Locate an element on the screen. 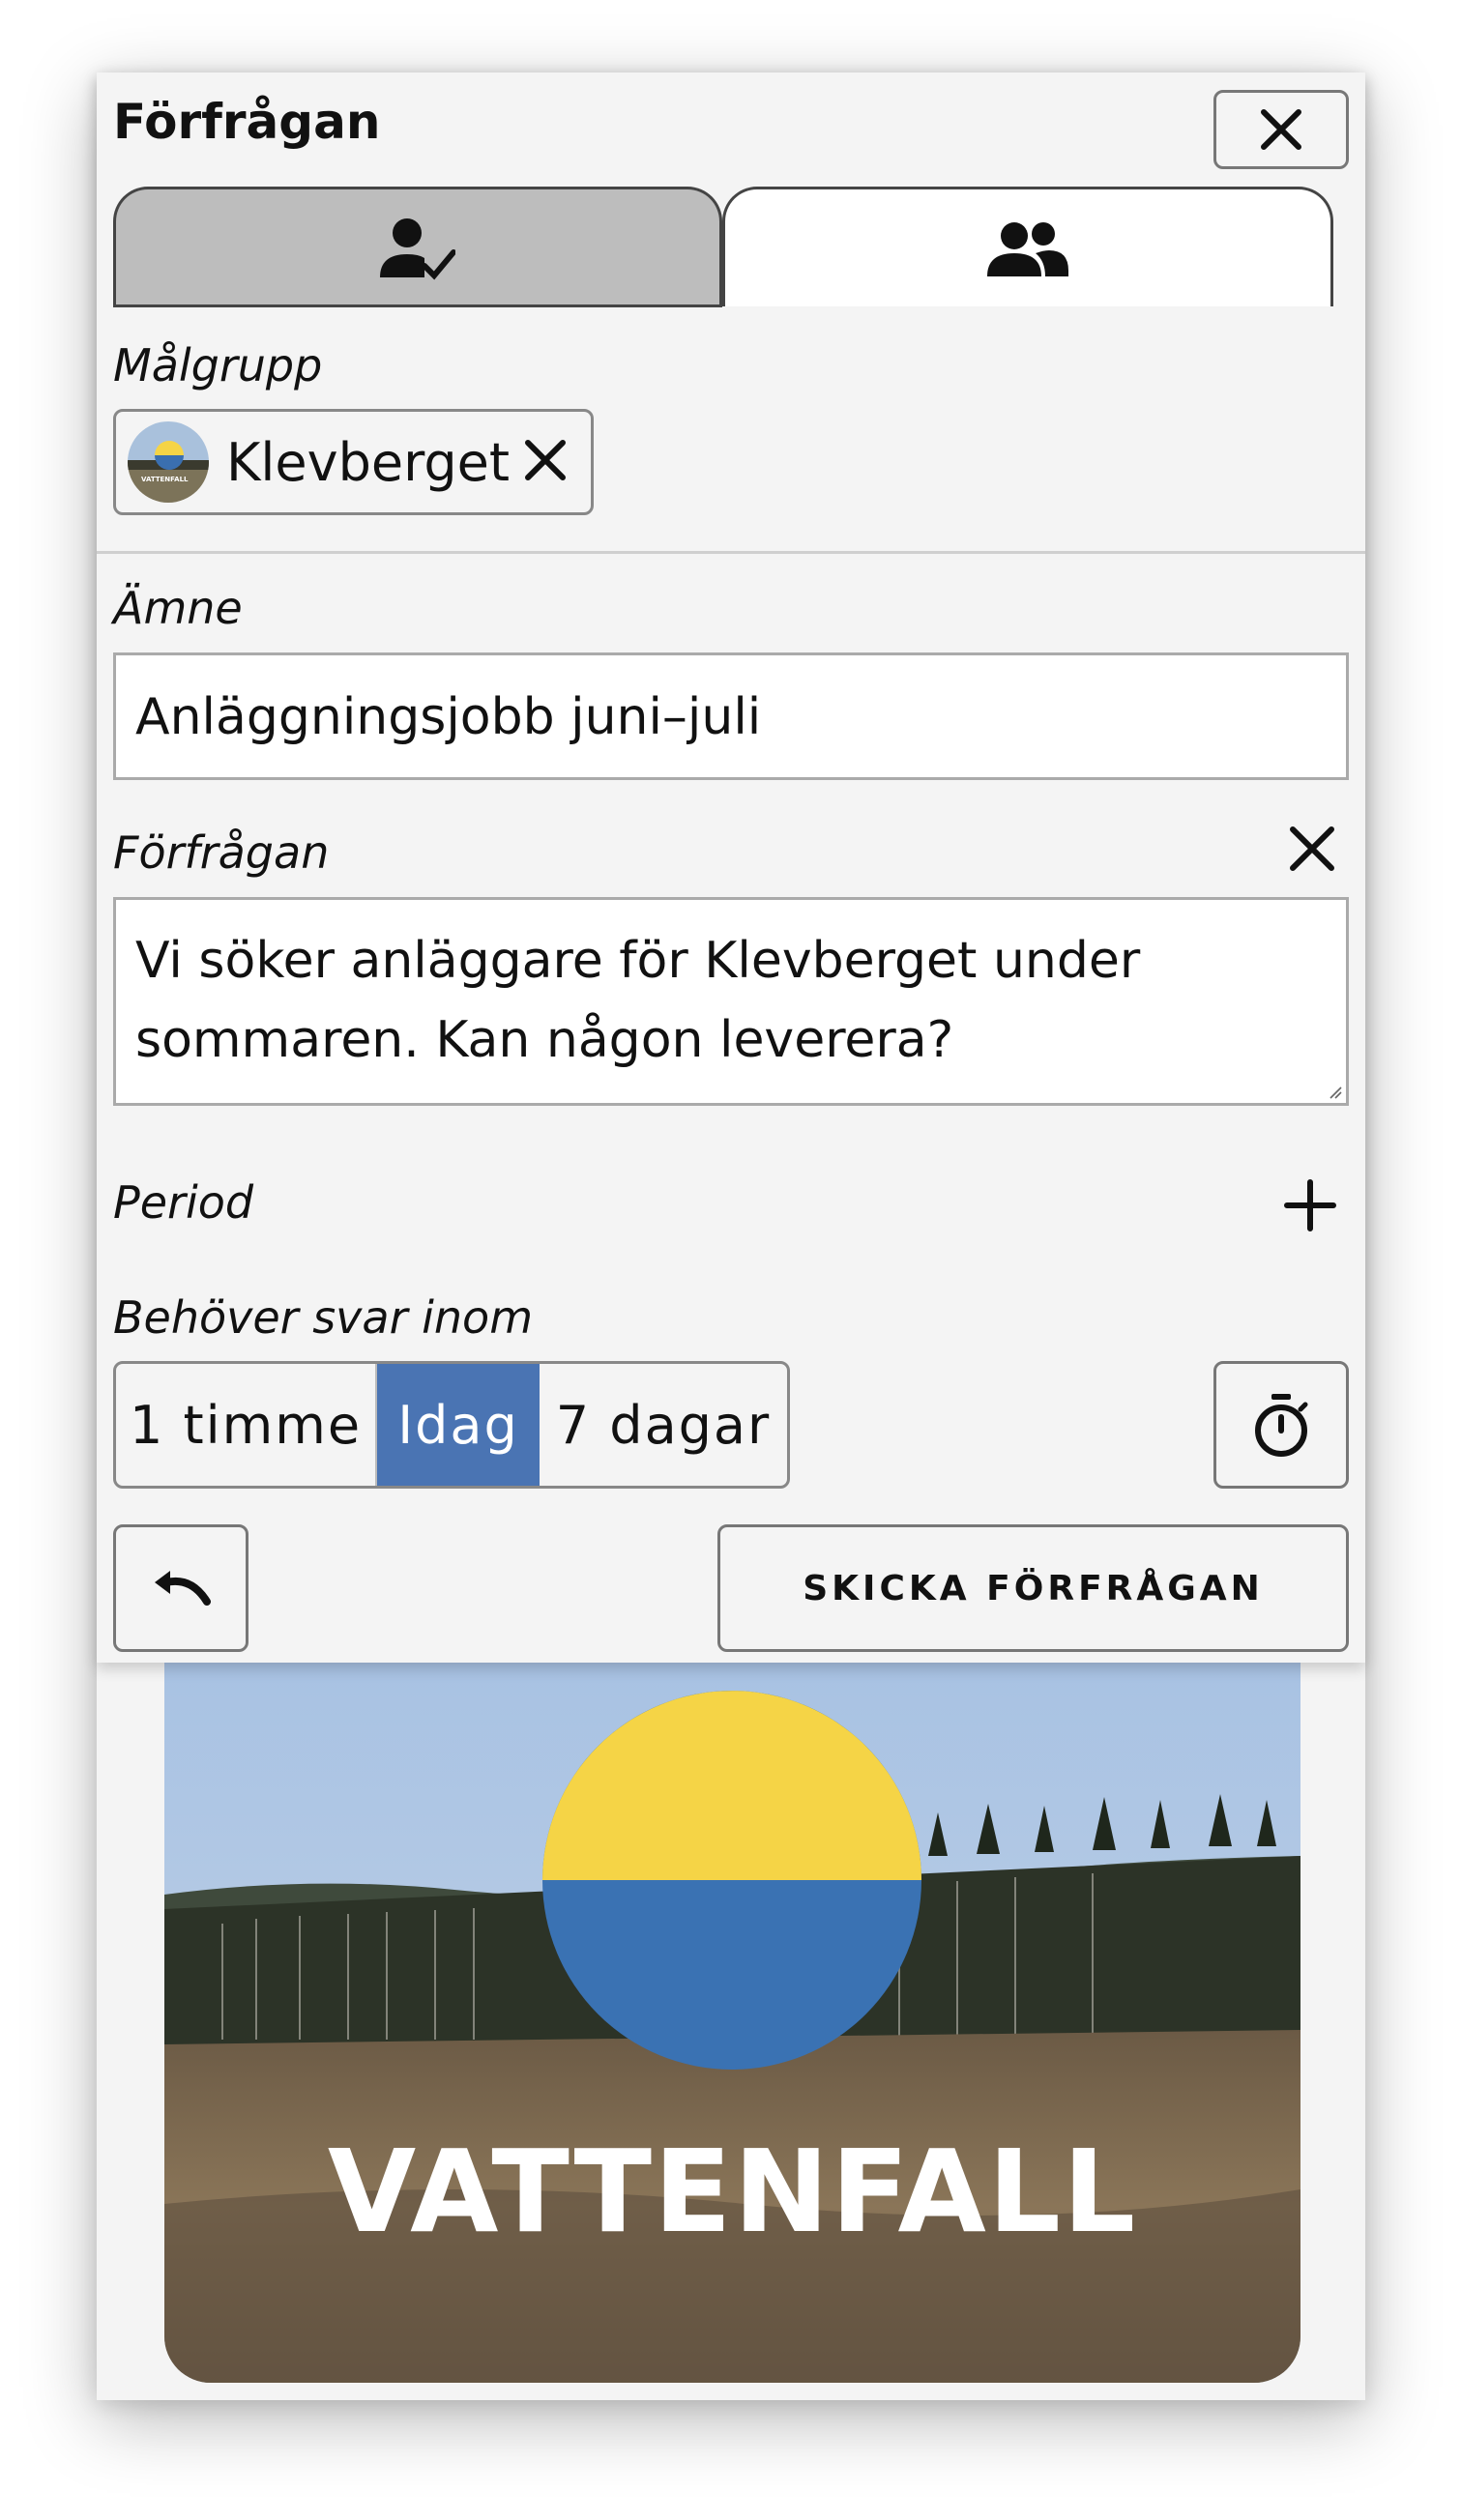 The width and height of the screenshot is (1461, 2520). deadline-option-today: Idag is located at coordinates (459, 1425).